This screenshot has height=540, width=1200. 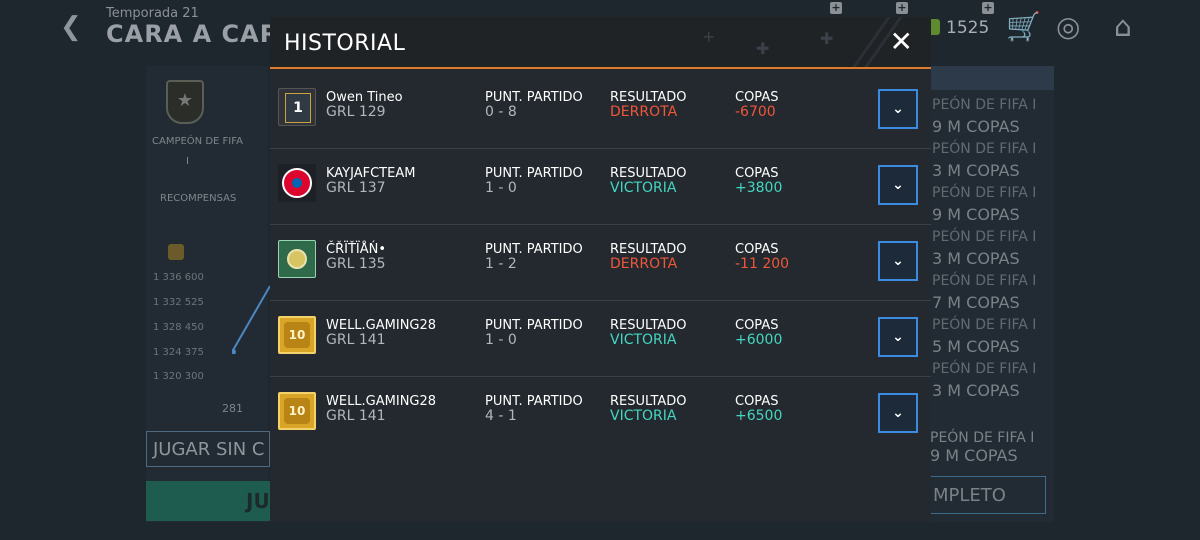 I want to click on cups-delta: -11 200, so click(x=762, y=264).